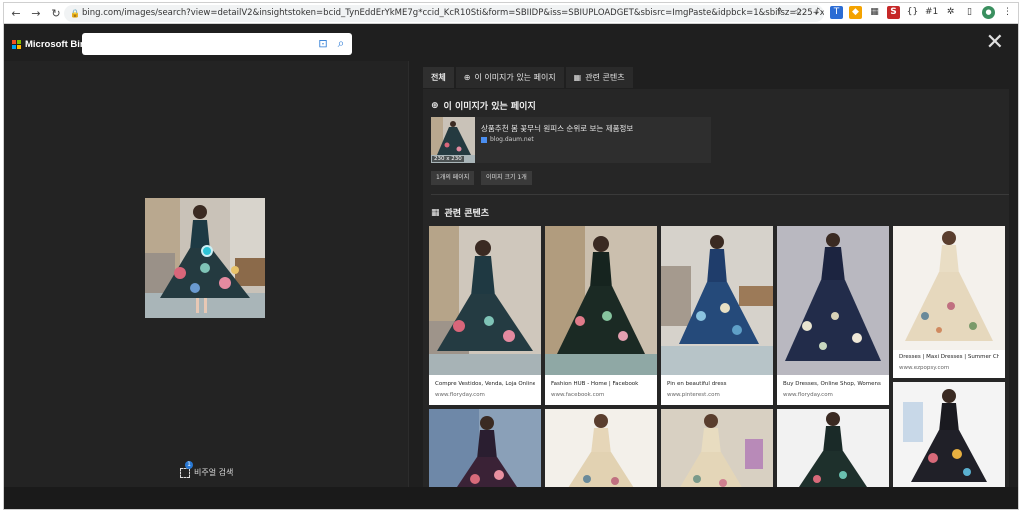  What do you see at coordinates (56, 13) in the screenshot?
I see `reload-icon: ↻` at bounding box center [56, 13].